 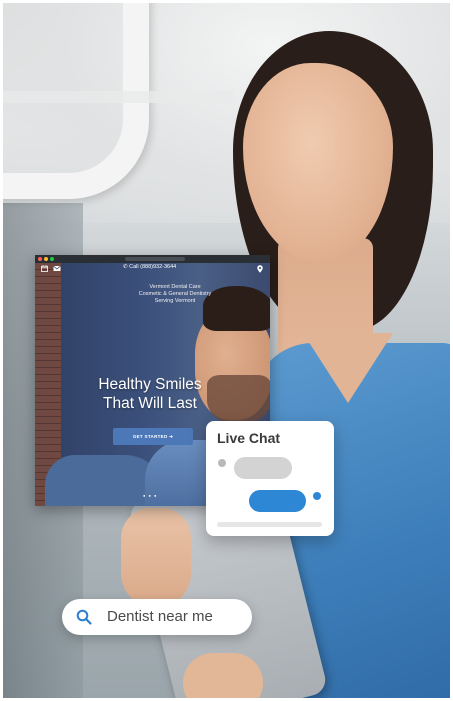 I want to click on incoming-message-bubble, so click(x=263, y=468).